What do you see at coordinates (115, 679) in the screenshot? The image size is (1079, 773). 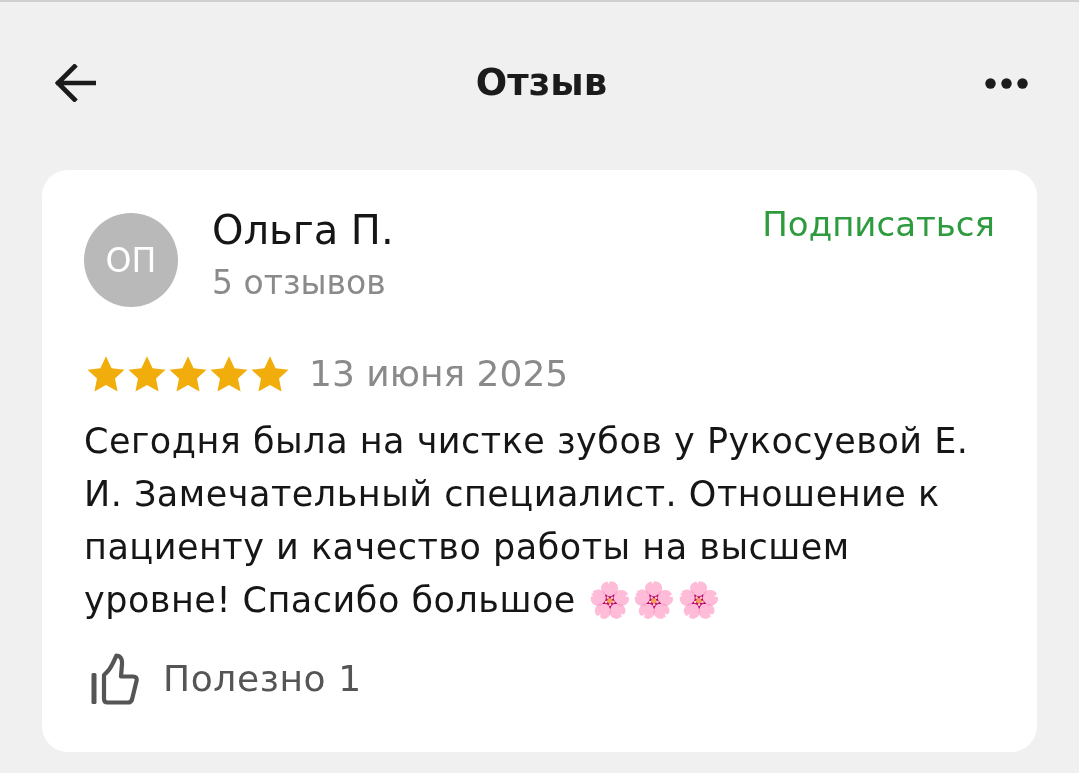 I see `thumbs-up-icon` at bounding box center [115, 679].